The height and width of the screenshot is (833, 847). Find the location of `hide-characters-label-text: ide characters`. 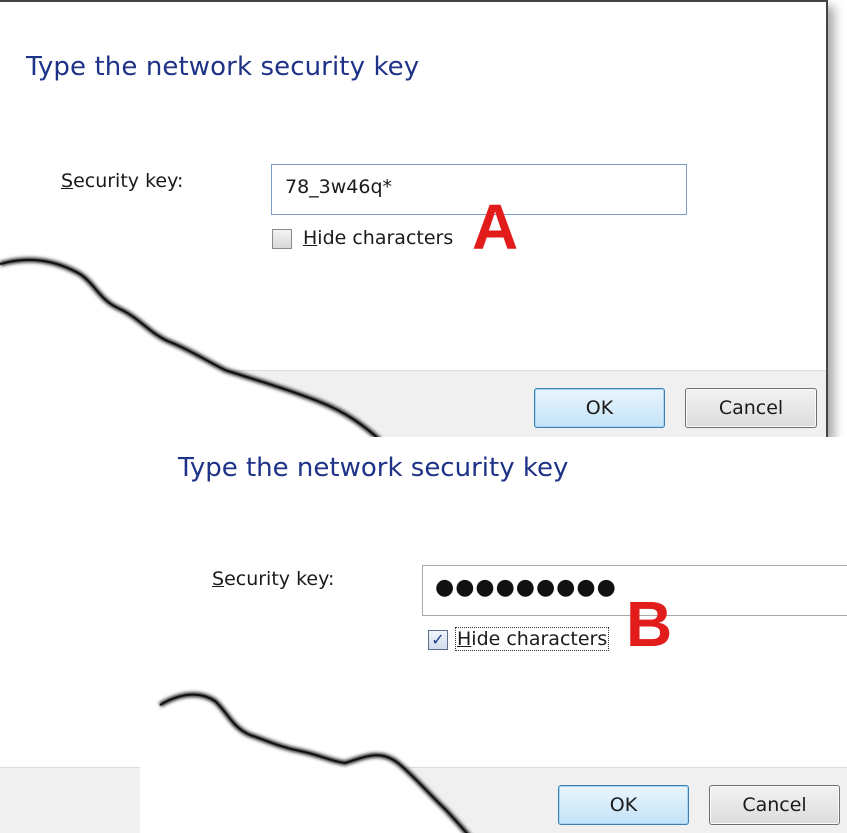

hide-characters-label-text: ide characters is located at coordinates (539, 639).